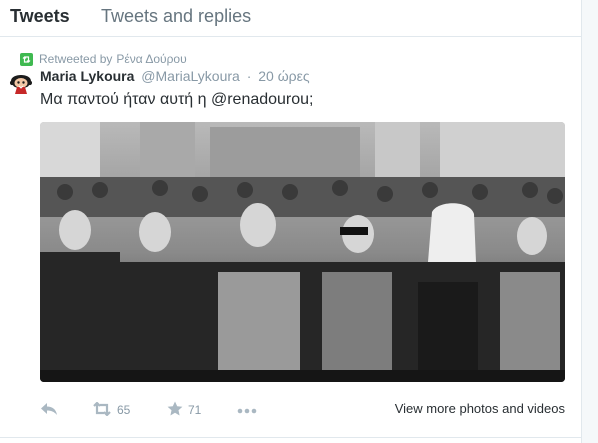  What do you see at coordinates (177, 99) in the screenshot?
I see `tweet-text: Μα παντού ήταν αυτή η @renadourou;` at bounding box center [177, 99].